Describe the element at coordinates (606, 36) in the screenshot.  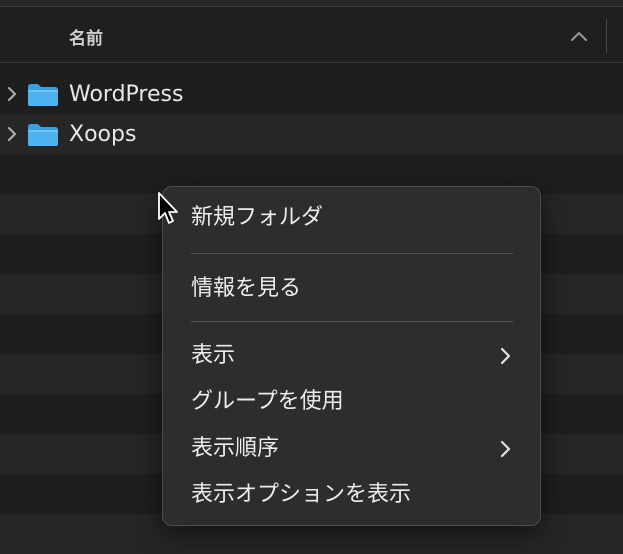
I see `column-divider` at that location.